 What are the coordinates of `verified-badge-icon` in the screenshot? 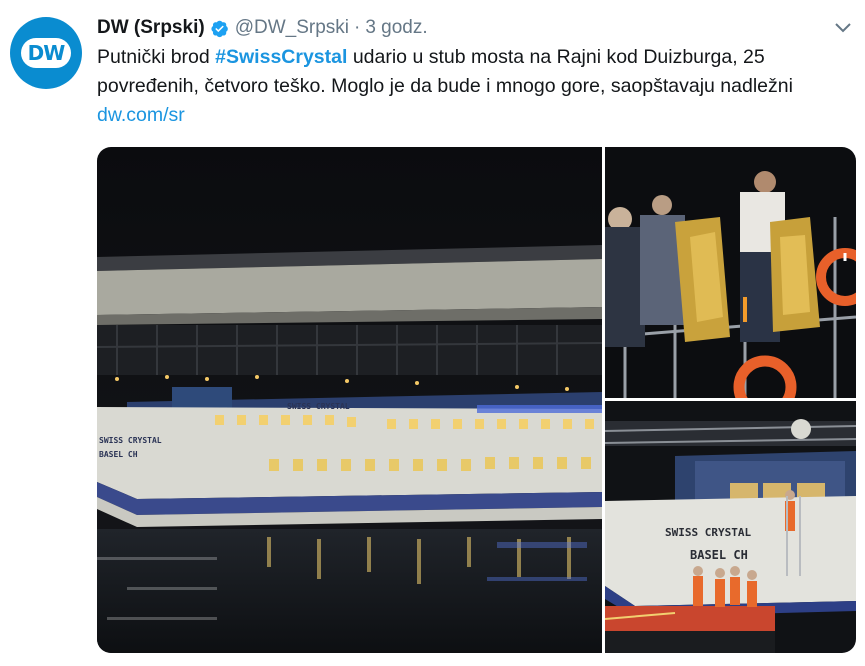 It's located at (219, 28).